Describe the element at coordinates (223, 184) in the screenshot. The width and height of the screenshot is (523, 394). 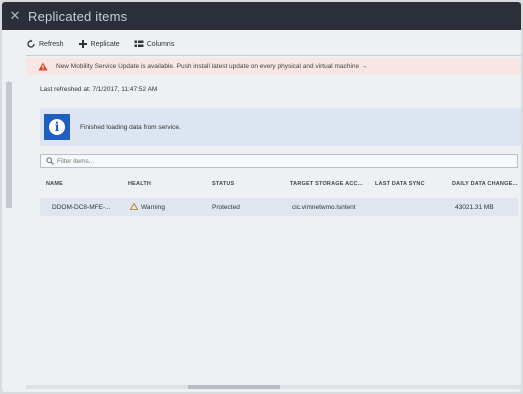
I see `column-header-status: STATUS` at that location.